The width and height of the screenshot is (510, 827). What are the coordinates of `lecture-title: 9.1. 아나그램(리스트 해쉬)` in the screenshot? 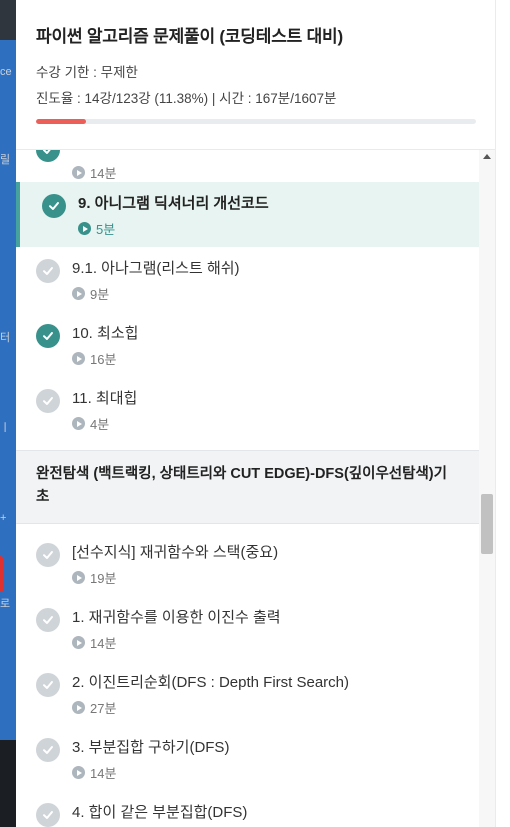 It's located at (156, 268).